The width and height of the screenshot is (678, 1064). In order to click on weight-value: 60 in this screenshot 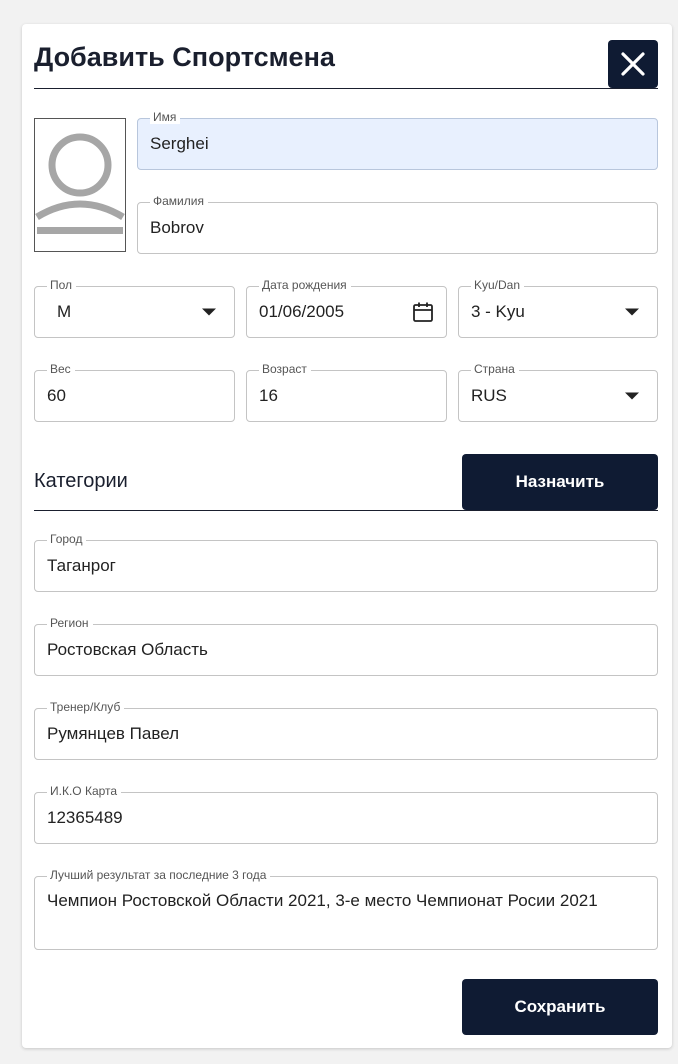, I will do `click(56, 395)`.